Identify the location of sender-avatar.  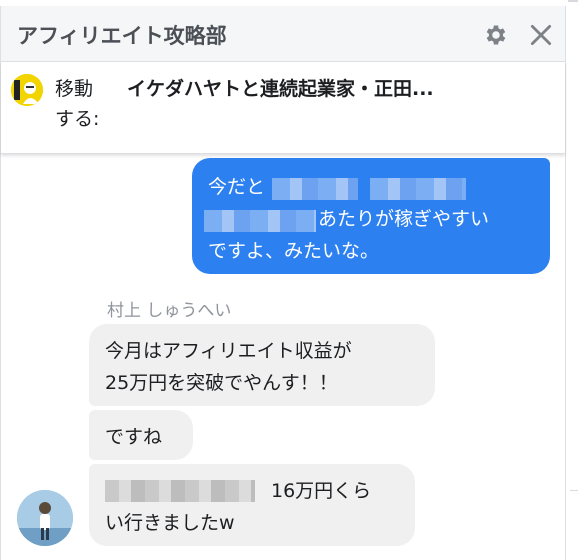
(45, 518).